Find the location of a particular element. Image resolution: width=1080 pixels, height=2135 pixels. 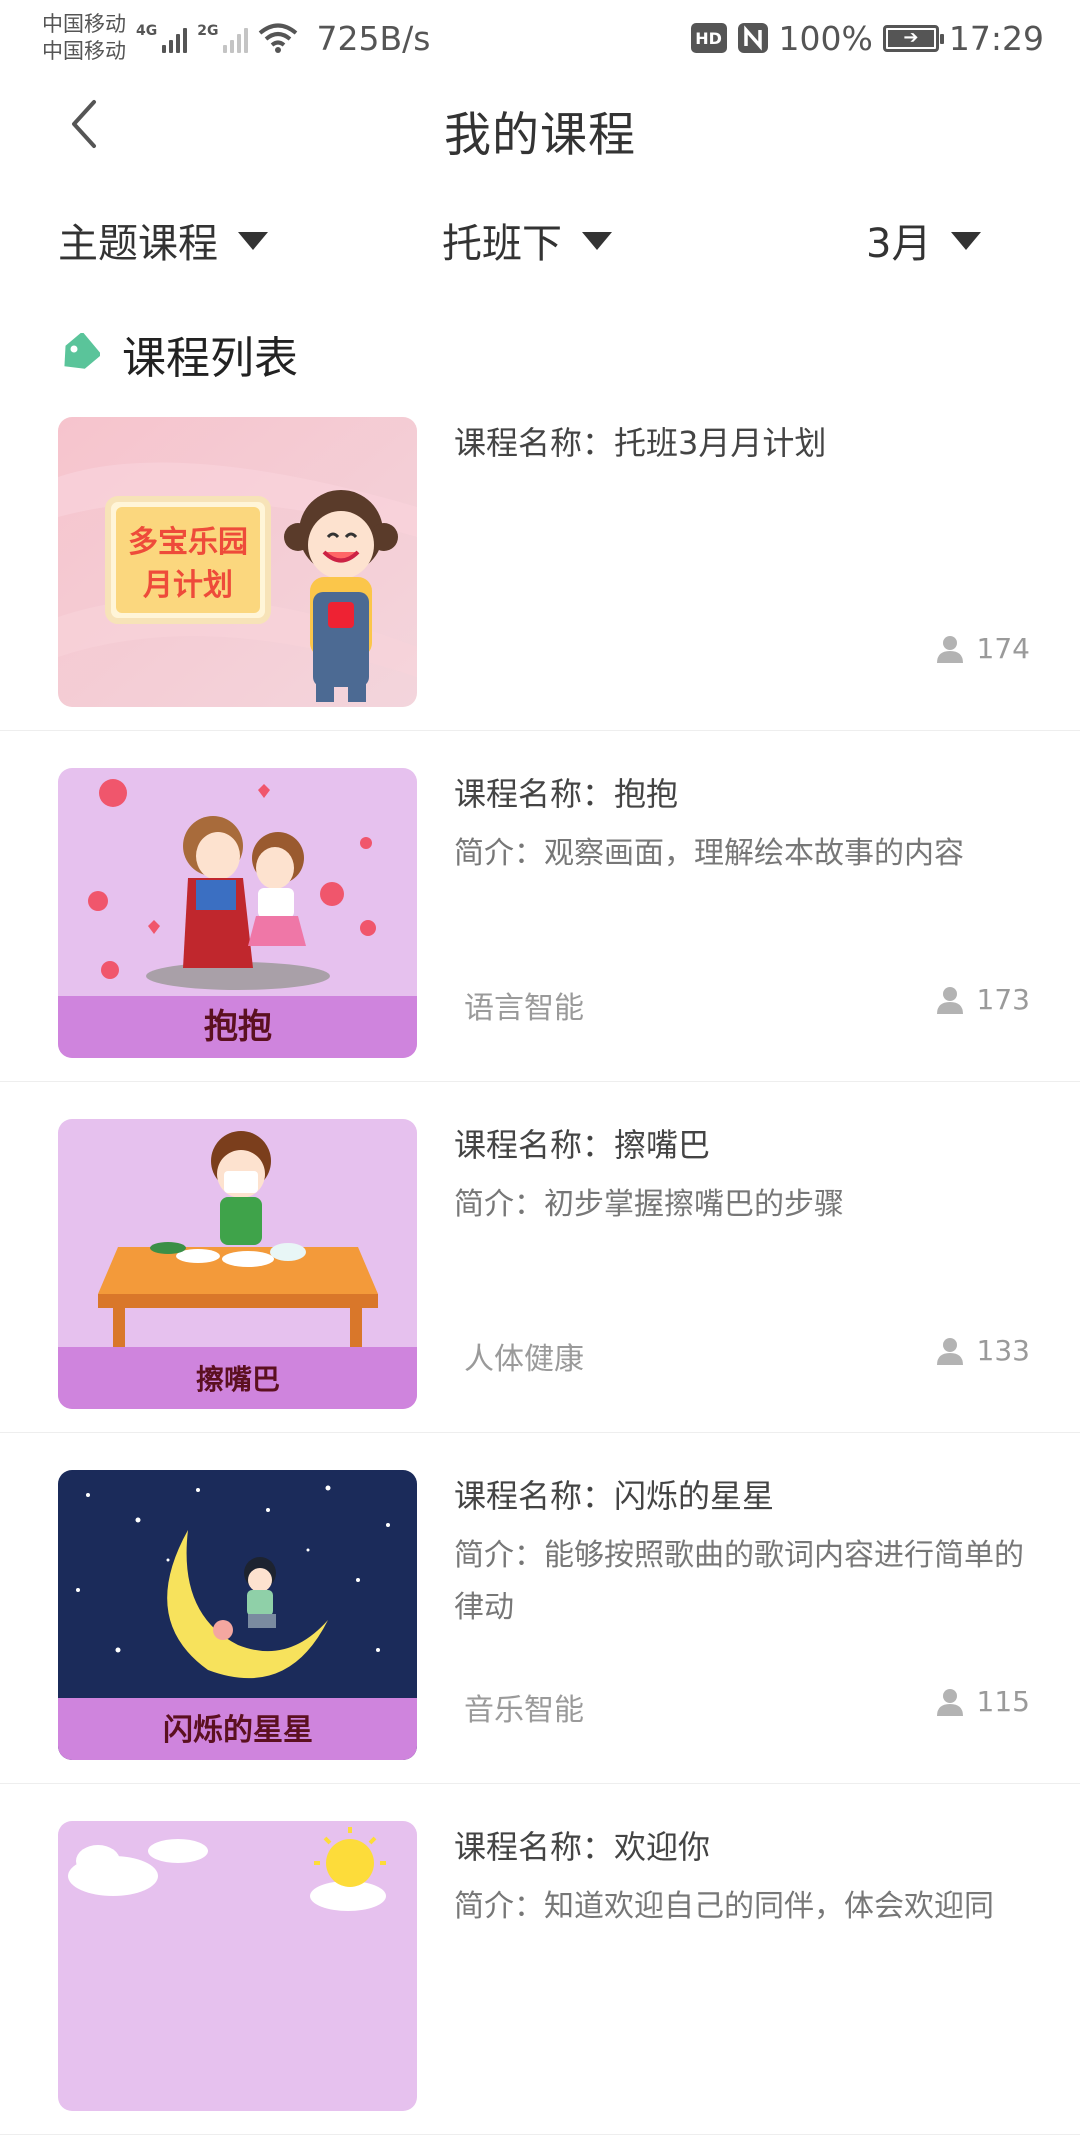

course-thumbnail: 多宝乐园 月计划 is located at coordinates (237, 562).